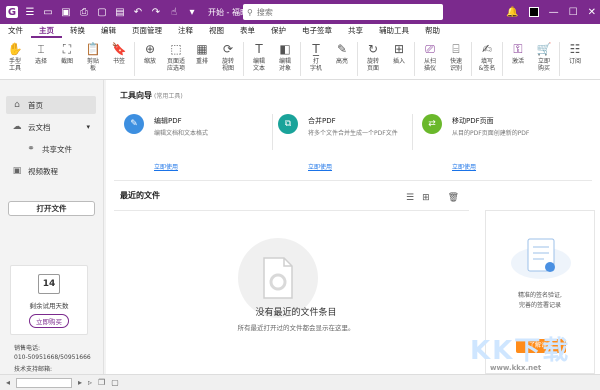 This screenshot has height=390, width=600. Describe the element at coordinates (138, 12) in the screenshot. I see `undo-icon: ↶` at that location.